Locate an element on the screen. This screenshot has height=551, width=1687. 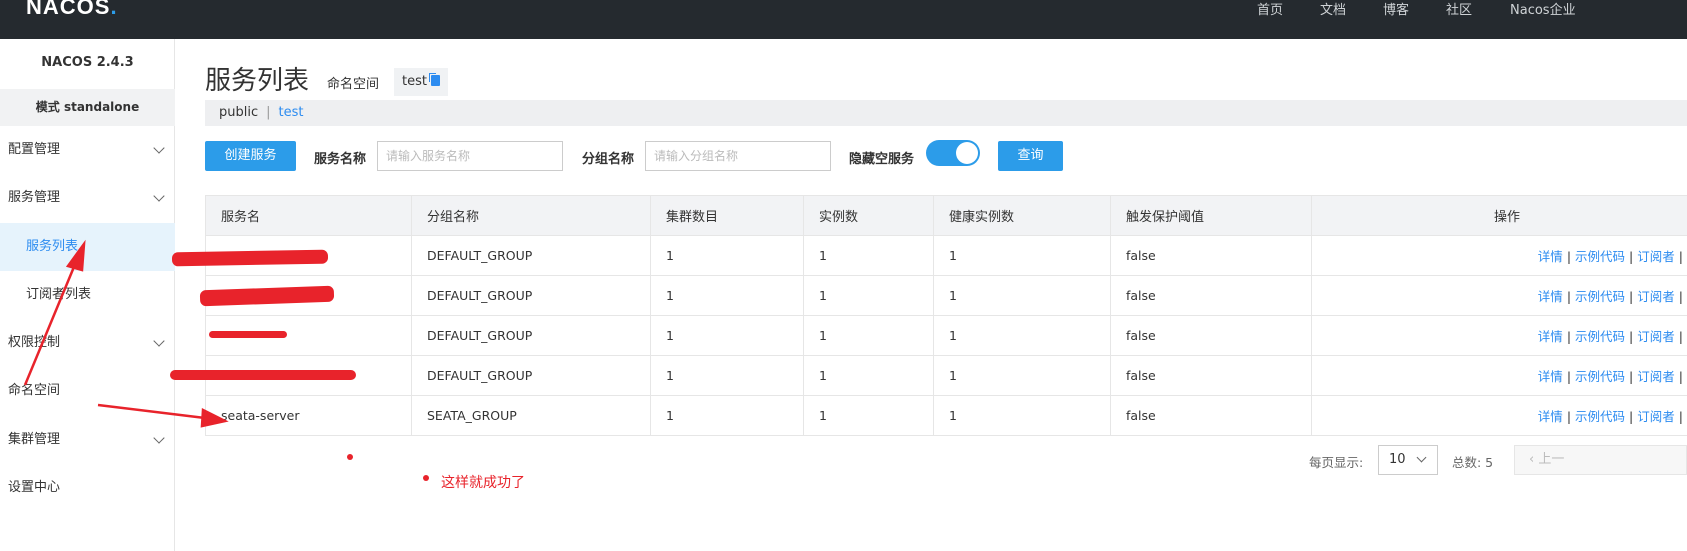
annotation-text: 这样就成功了 is located at coordinates (483, 483).